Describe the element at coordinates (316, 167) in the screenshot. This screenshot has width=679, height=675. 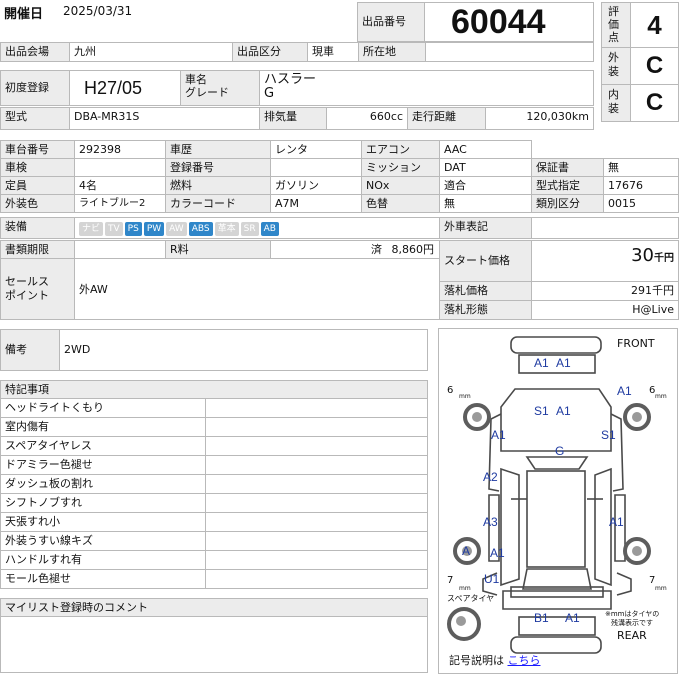
I see `regno-value` at that location.